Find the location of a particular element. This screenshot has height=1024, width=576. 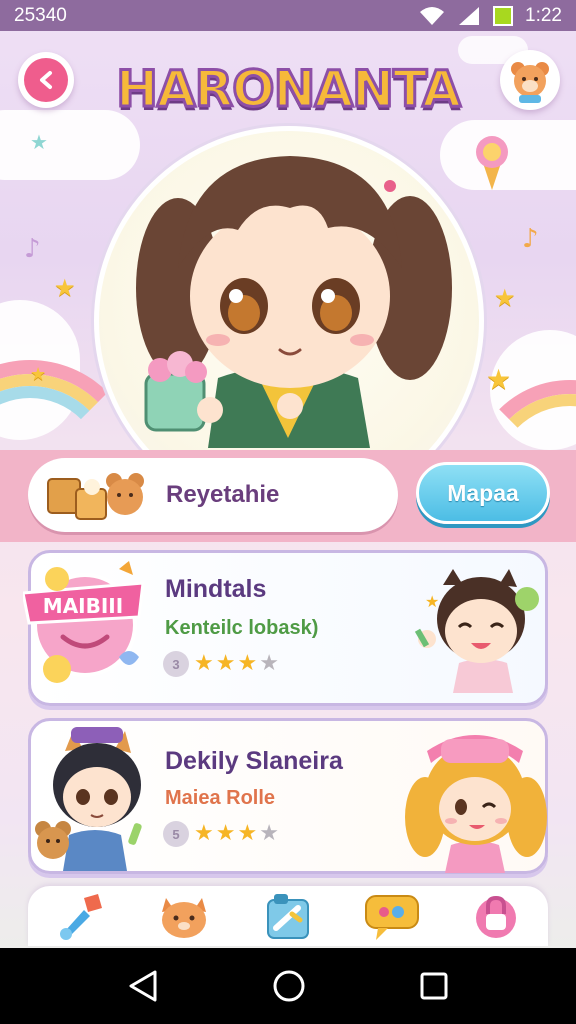

card-subtitle: Kenteilc lobask) is located at coordinates (242, 628).